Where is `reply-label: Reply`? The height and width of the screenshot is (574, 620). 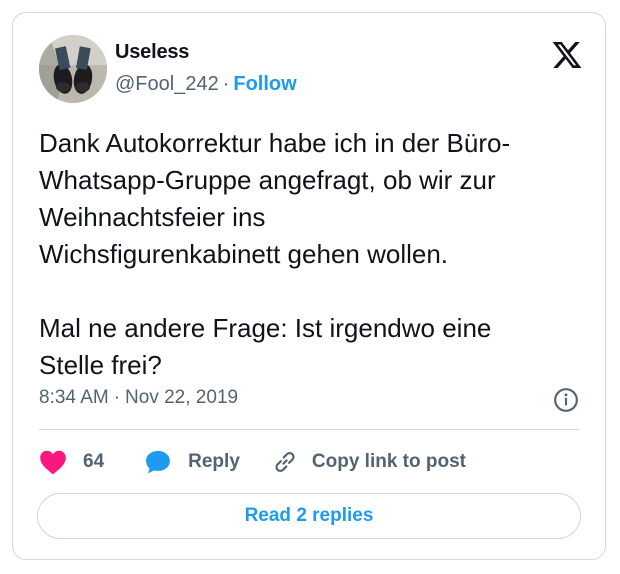
reply-label: Reply is located at coordinates (214, 461).